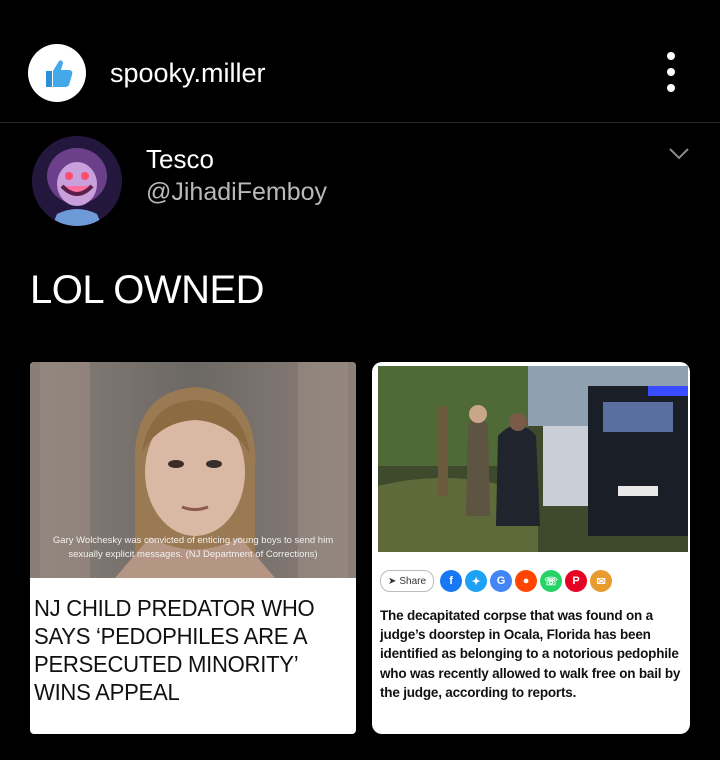  I want to click on chevron-down-icon, so click(679, 154).